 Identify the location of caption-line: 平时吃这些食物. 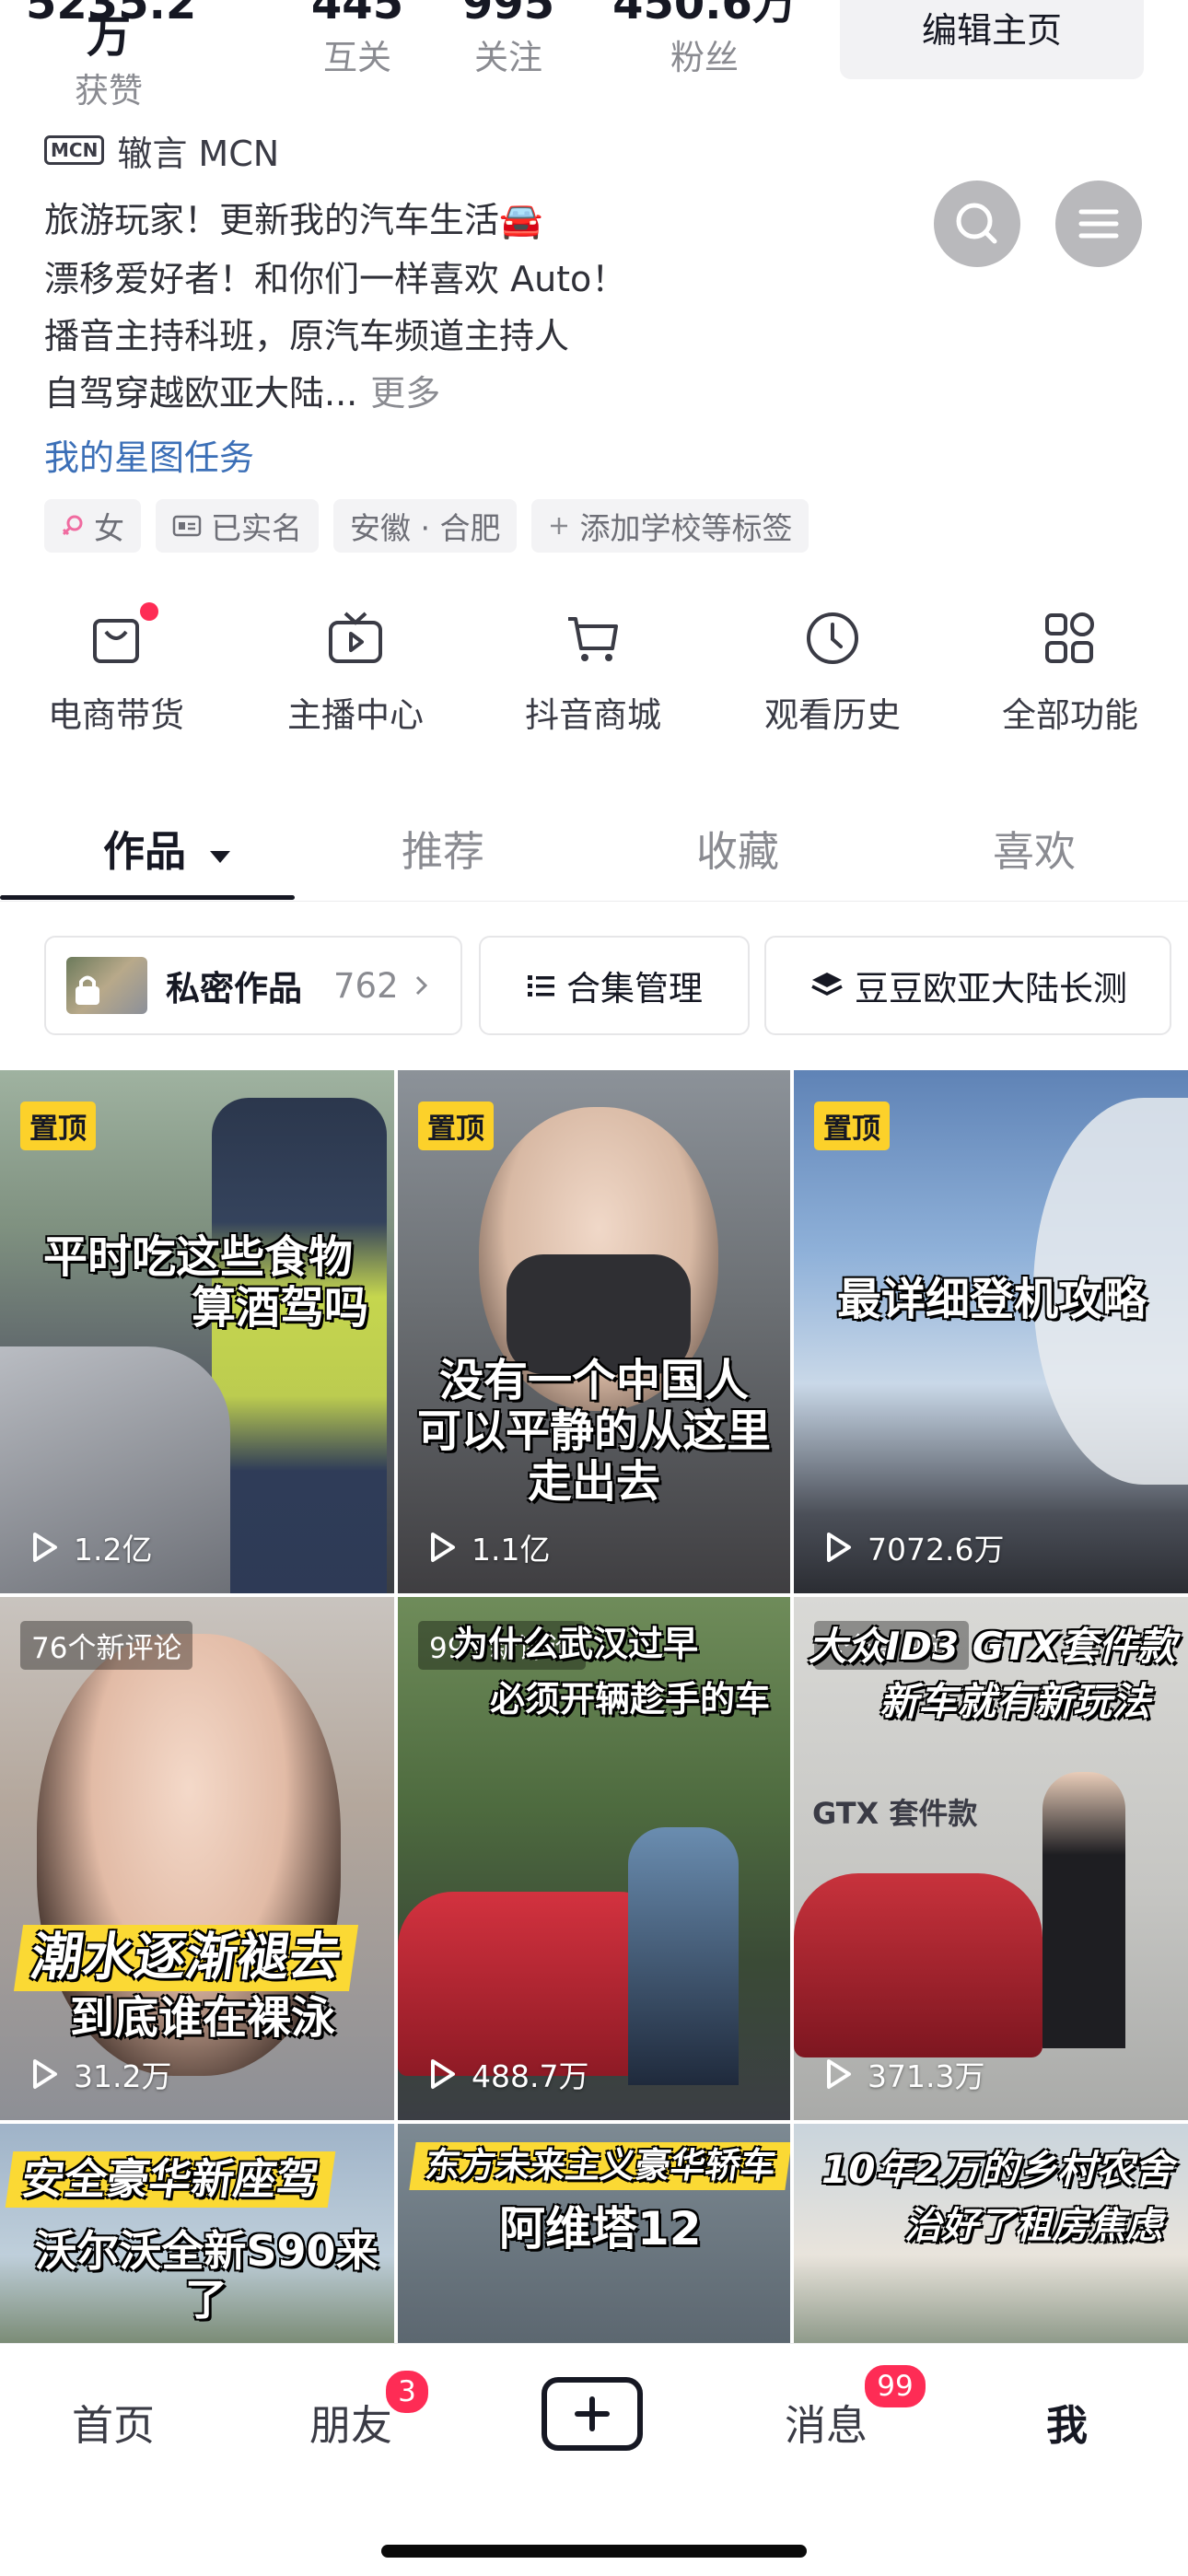
(197, 1257).